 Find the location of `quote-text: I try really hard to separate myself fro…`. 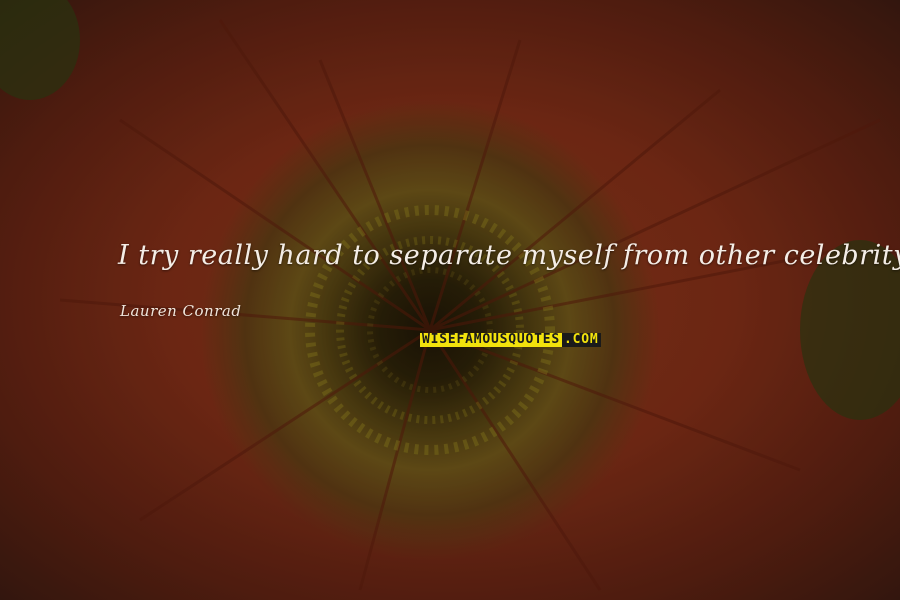

quote-text: I try really hard to separate myself fro… is located at coordinates (509, 255).